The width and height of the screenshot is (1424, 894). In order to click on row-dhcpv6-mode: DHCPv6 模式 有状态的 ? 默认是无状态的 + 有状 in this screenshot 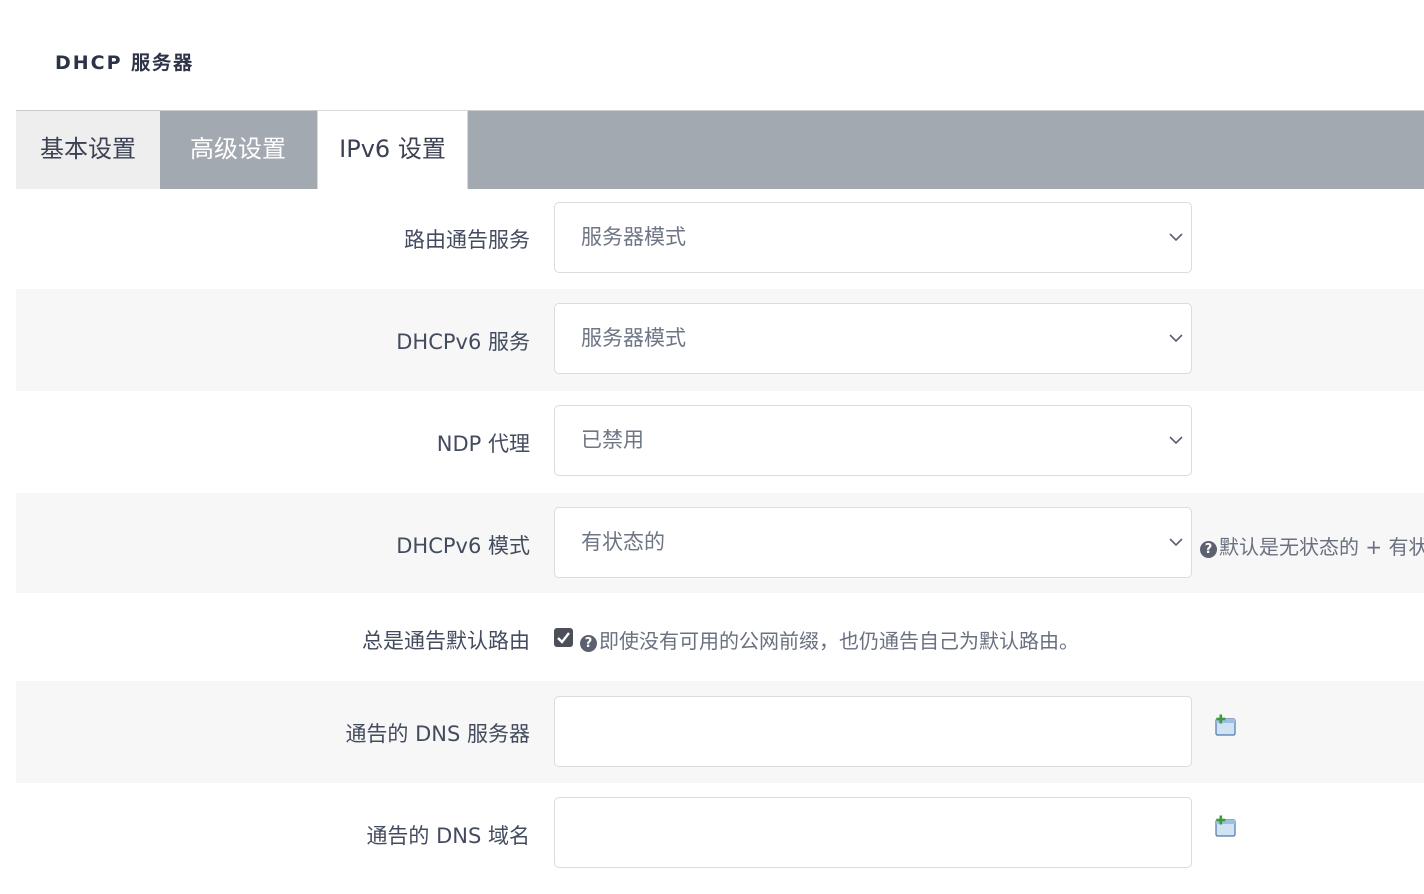, I will do `click(720, 543)`.